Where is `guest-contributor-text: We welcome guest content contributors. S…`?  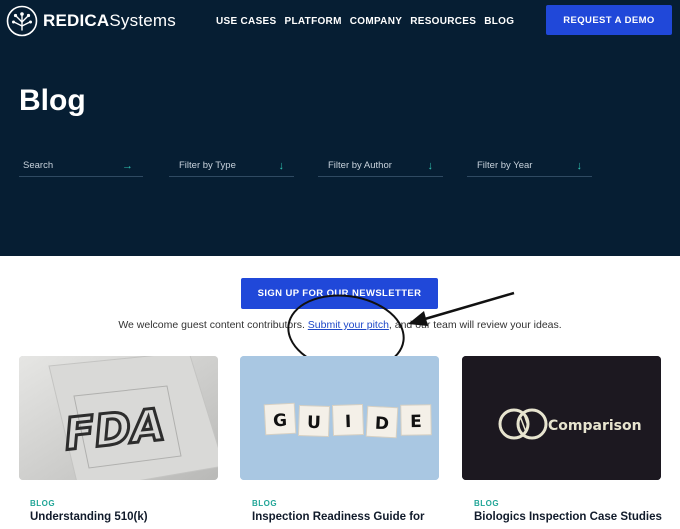
guest-contributor-text: We welcome guest content contributors. S… is located at coordinates (340, 325).